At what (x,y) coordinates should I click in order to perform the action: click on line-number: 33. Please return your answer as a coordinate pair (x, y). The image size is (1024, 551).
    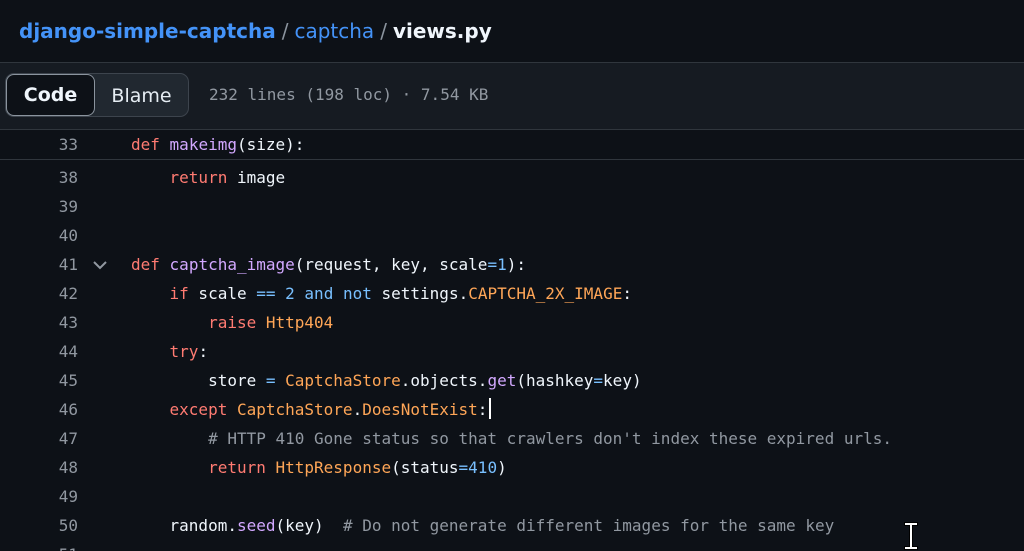
    Looking at the image, I should click on (39, 144).